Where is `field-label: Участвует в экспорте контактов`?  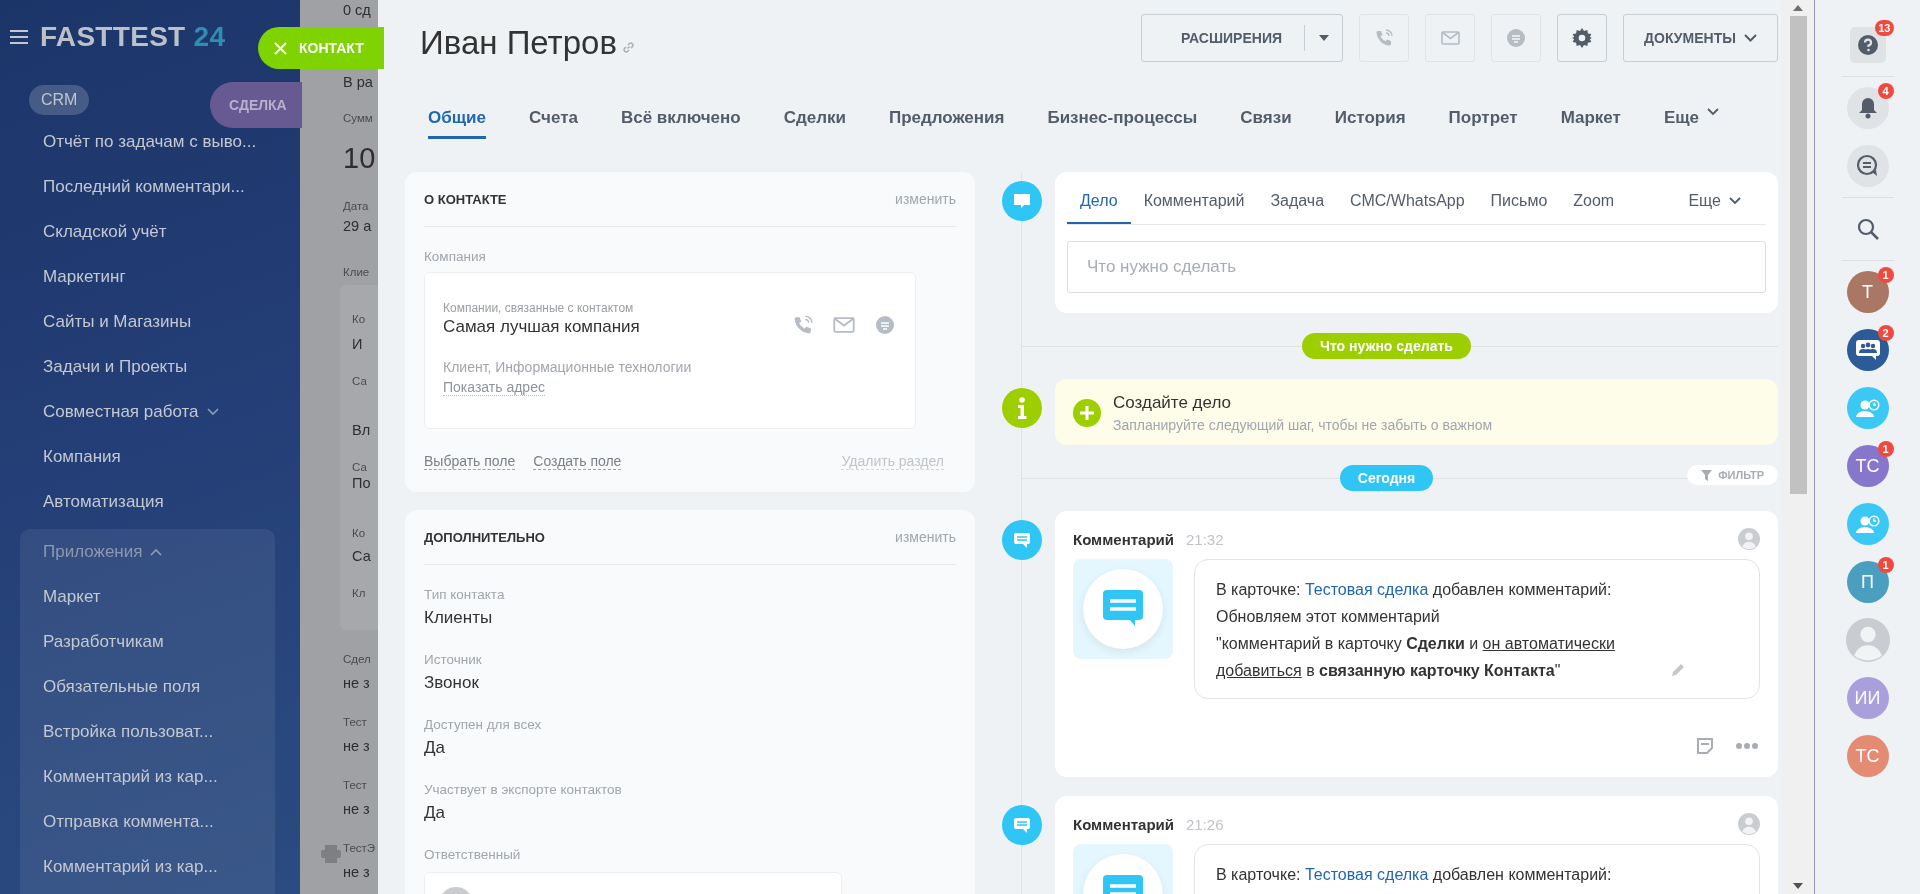
field-label: Участвует в экспорте контактов is located at coordinates (523, 789).